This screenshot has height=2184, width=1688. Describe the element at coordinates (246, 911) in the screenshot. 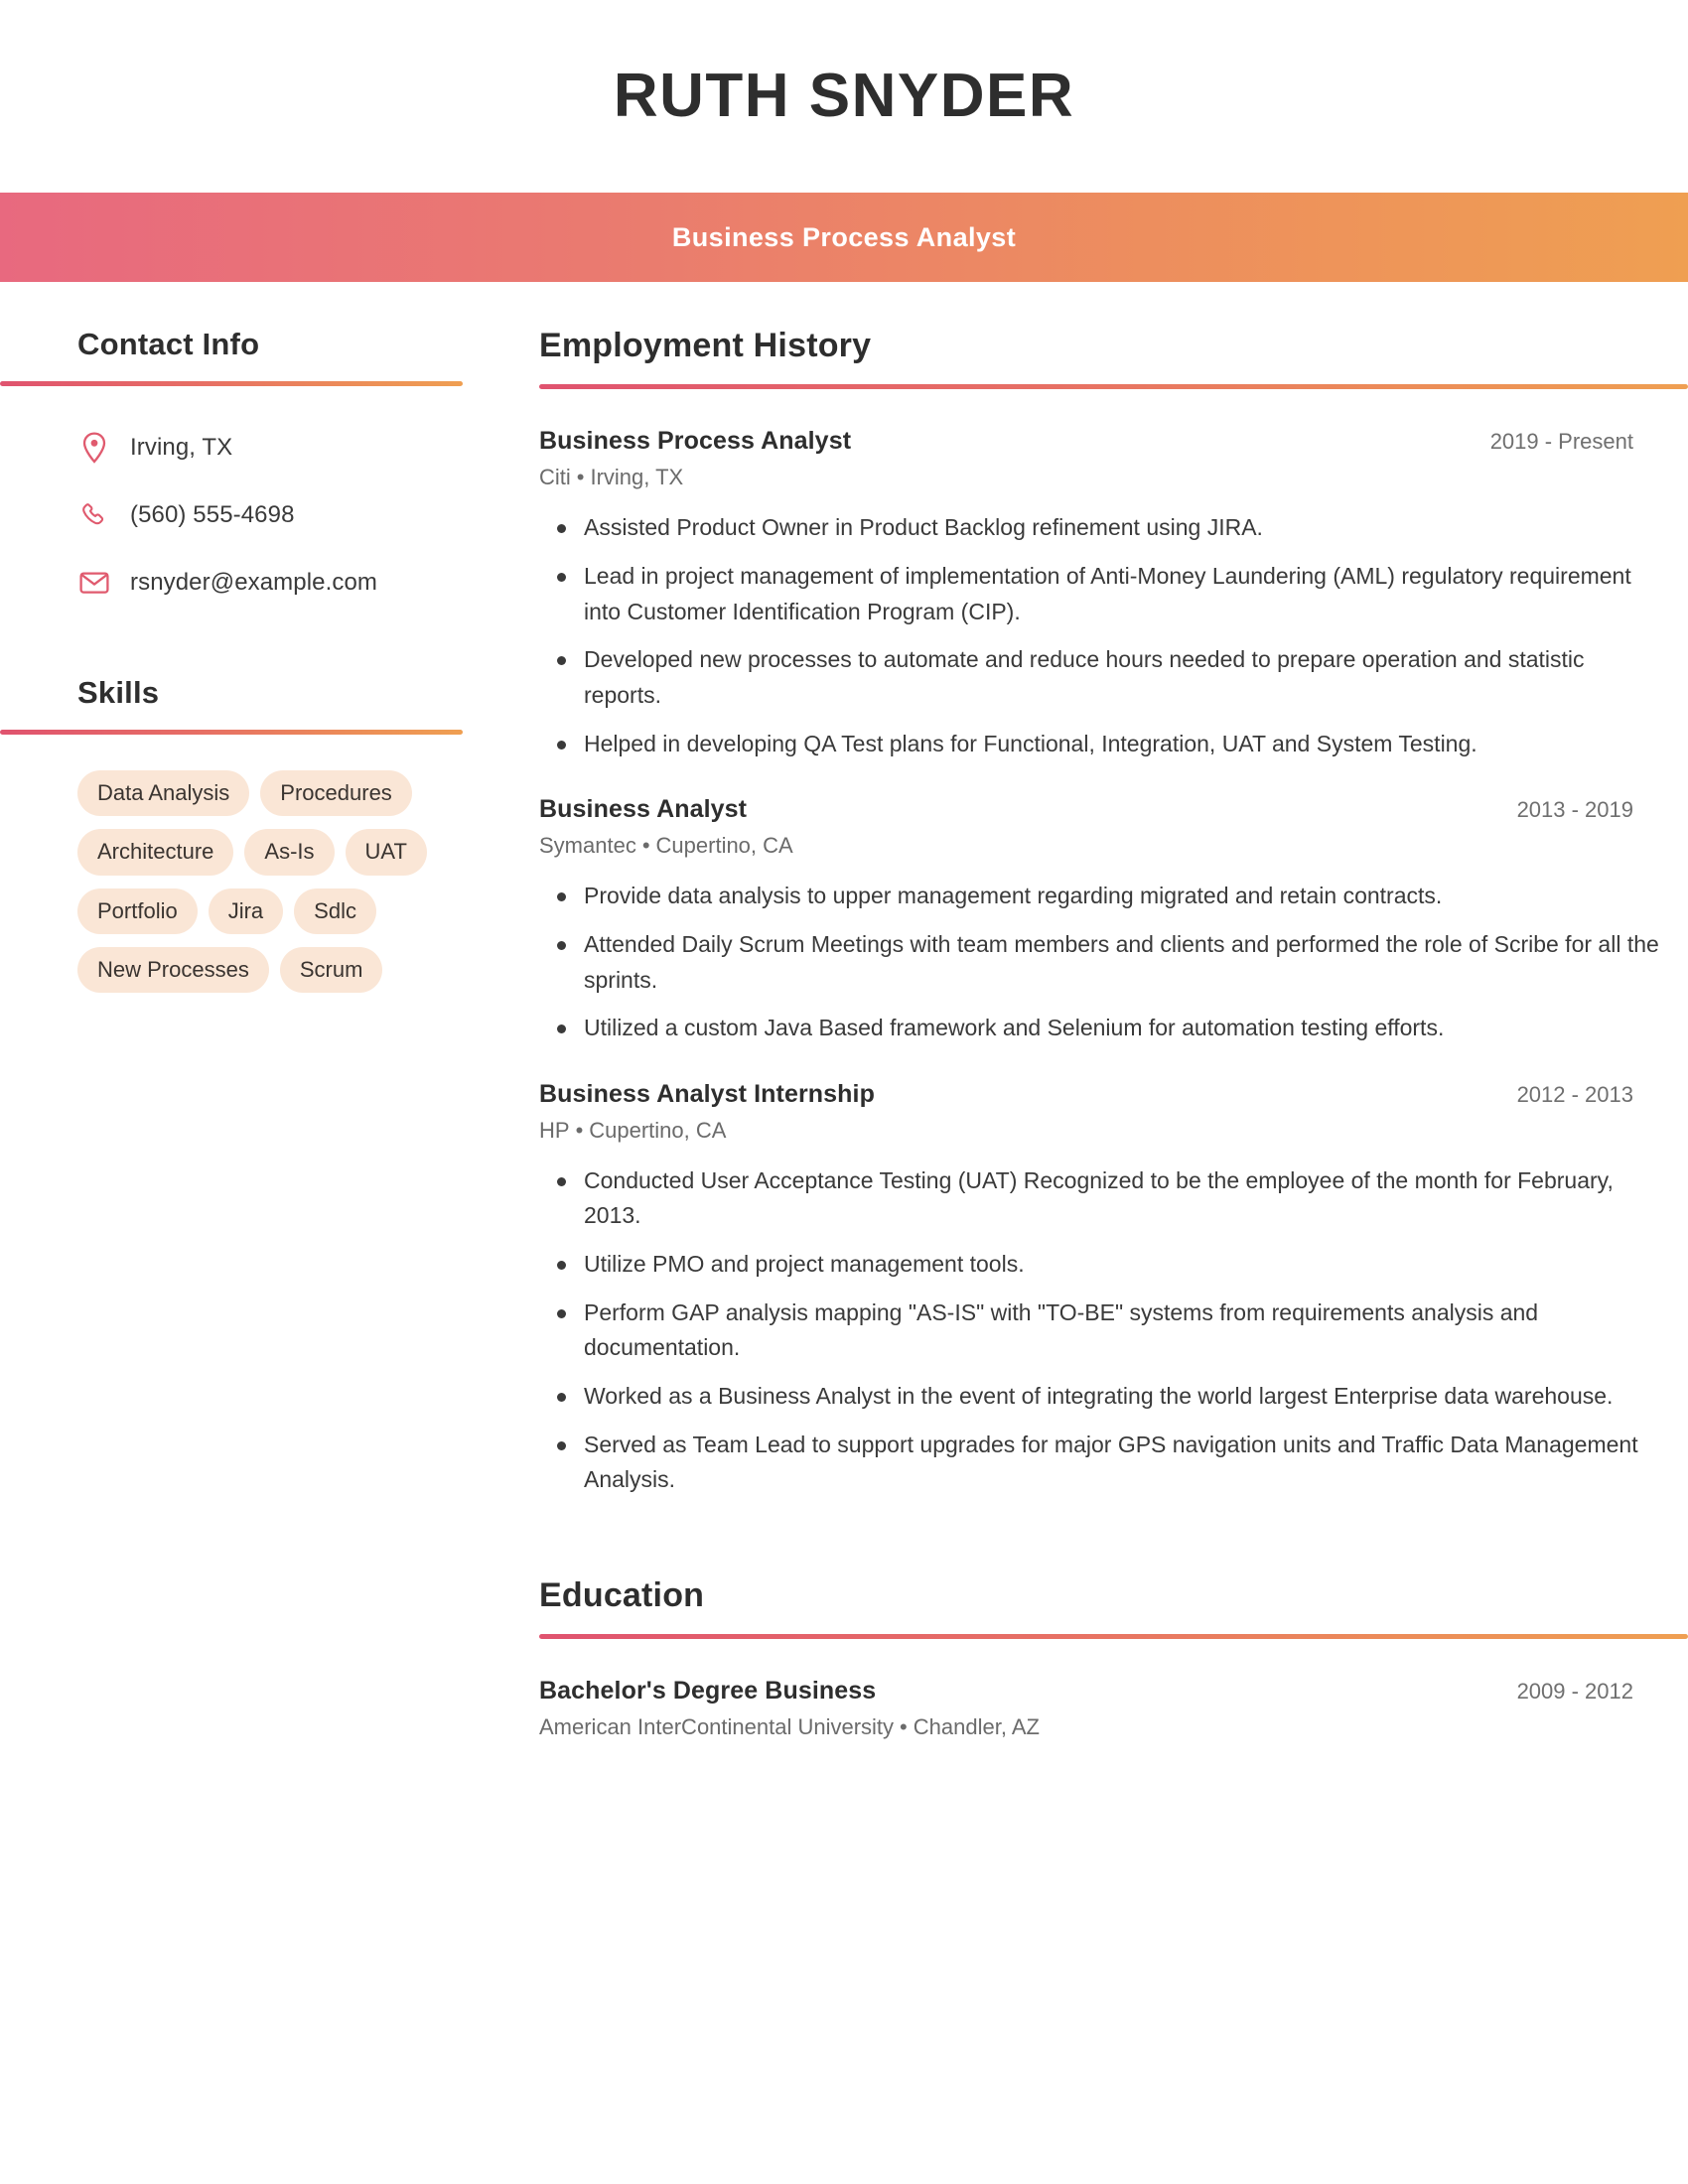

I see `skill-pill: Jira` at that location.